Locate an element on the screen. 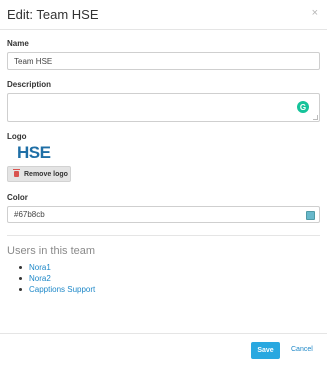  modal-title: Edit: Team HSE is located at coordinates (53, 14).